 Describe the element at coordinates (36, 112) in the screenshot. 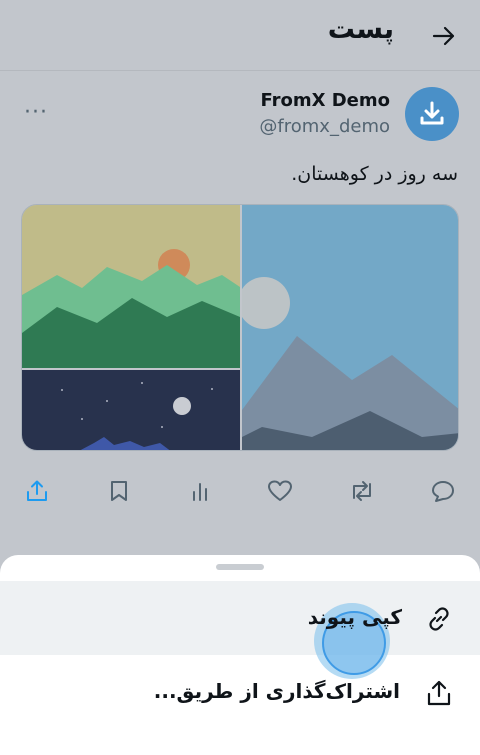

I see `more-options-button: ···` at that location.